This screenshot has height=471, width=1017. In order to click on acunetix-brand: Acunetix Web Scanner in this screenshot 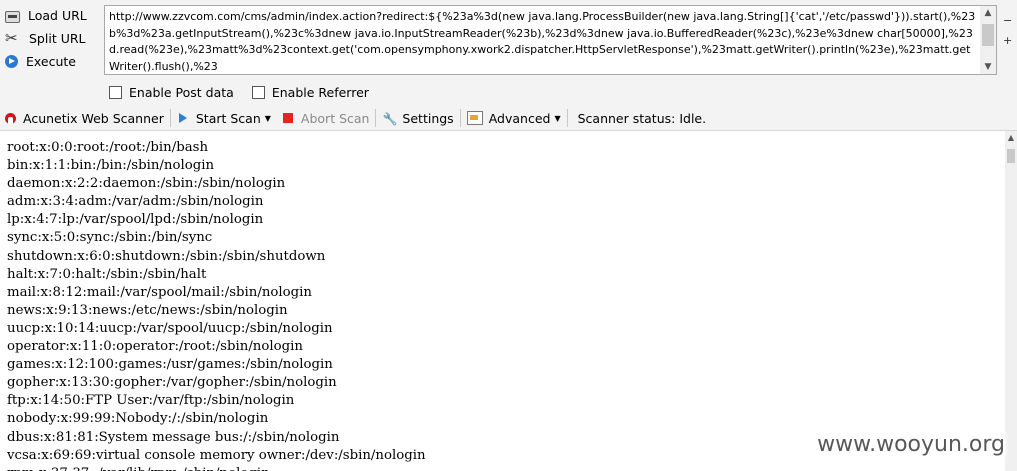, I will do `click(82, 118)`.